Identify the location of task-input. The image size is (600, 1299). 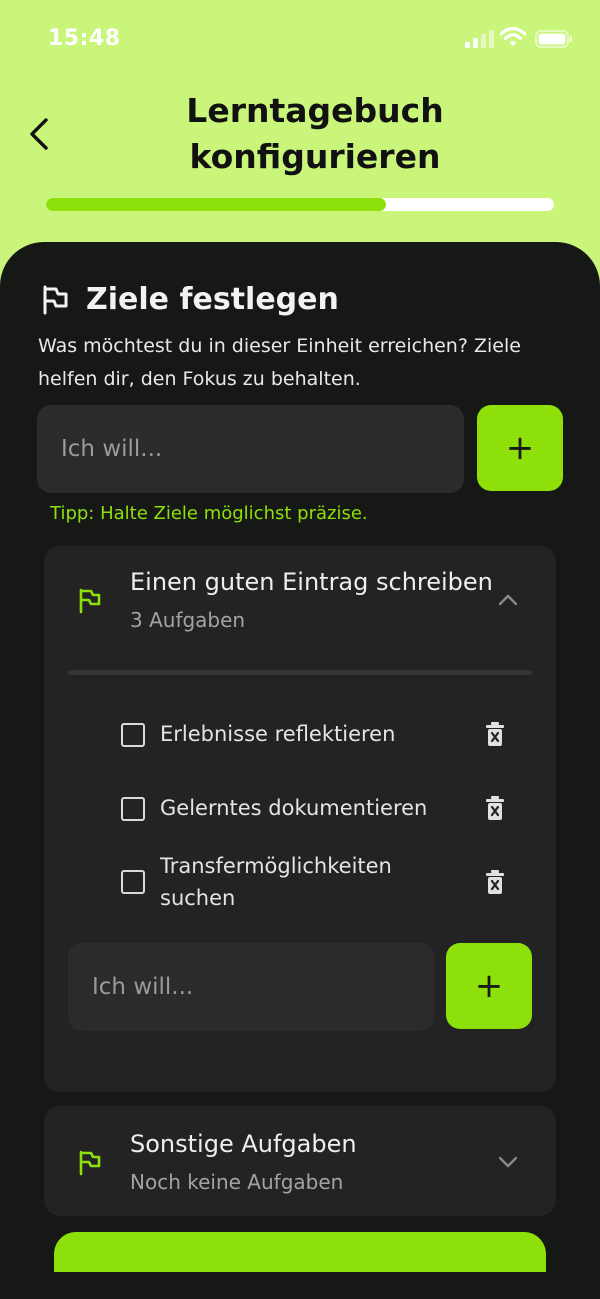
(251, 987).